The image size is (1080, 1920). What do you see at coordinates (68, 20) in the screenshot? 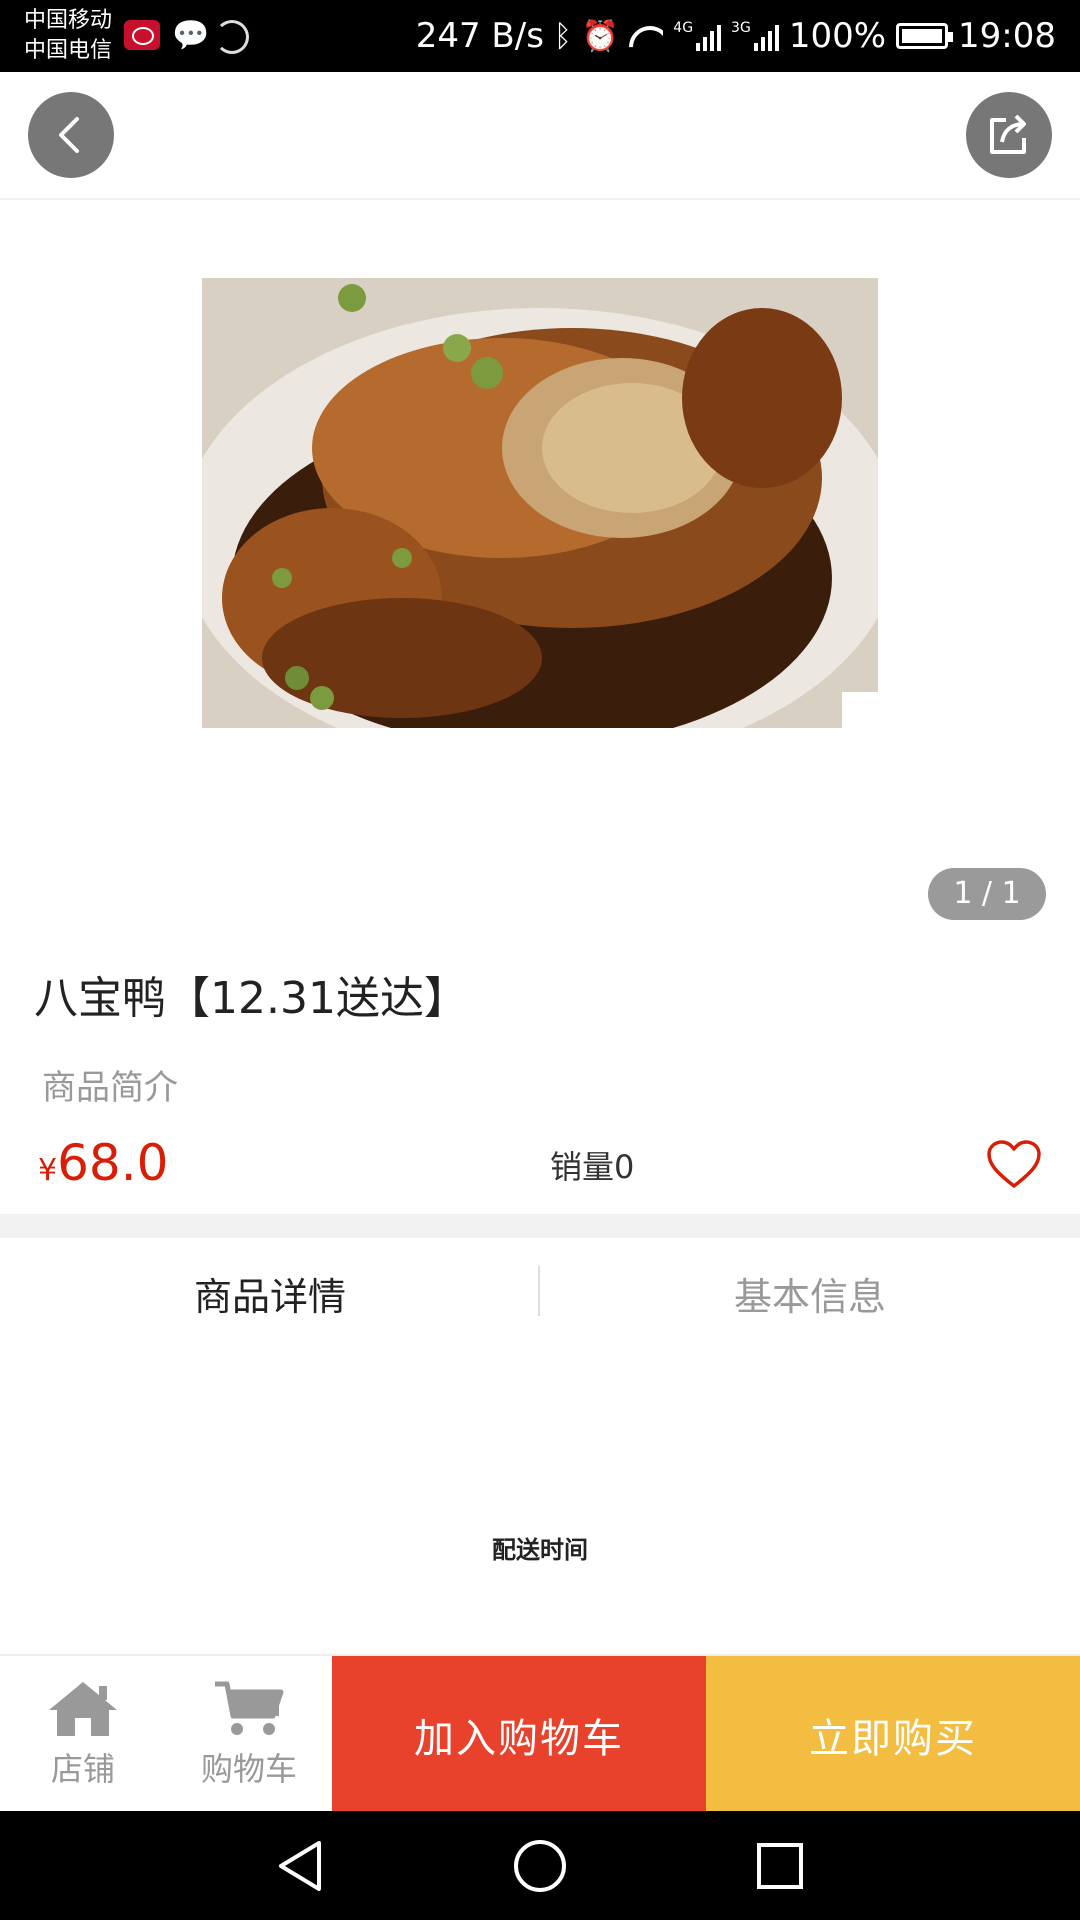
I see `carrier-1: 中国移动` at bounding box center [68, 20].